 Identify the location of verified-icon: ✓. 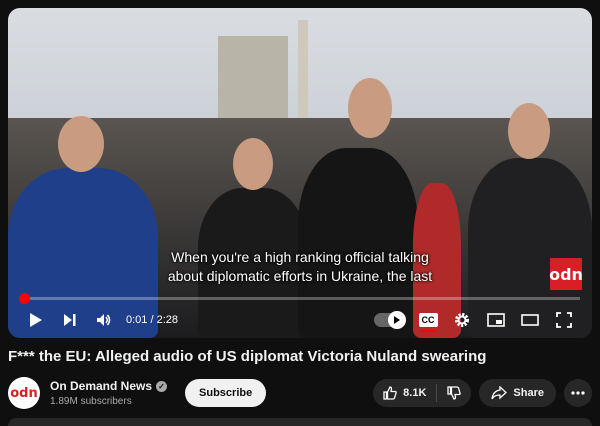
(162, 386).